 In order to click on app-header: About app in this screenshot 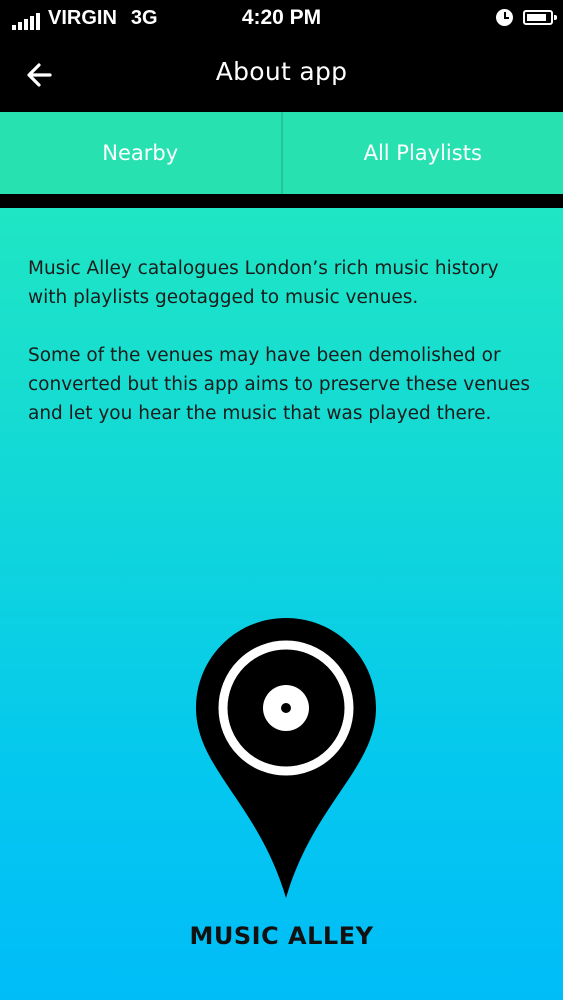, I will do `click(281, 75)`.